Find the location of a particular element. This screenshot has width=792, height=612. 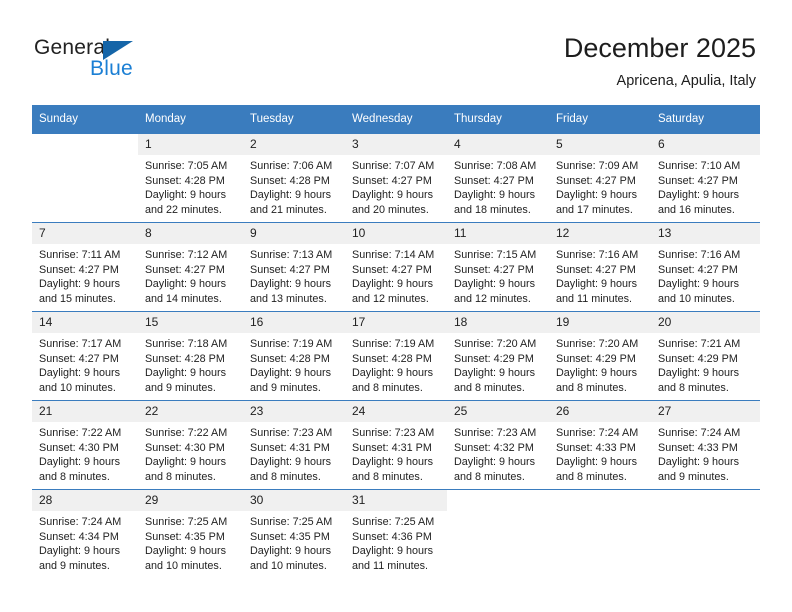

sunrise-text: Sunrise: 7:09 AM is located at coordinates (597, 166).